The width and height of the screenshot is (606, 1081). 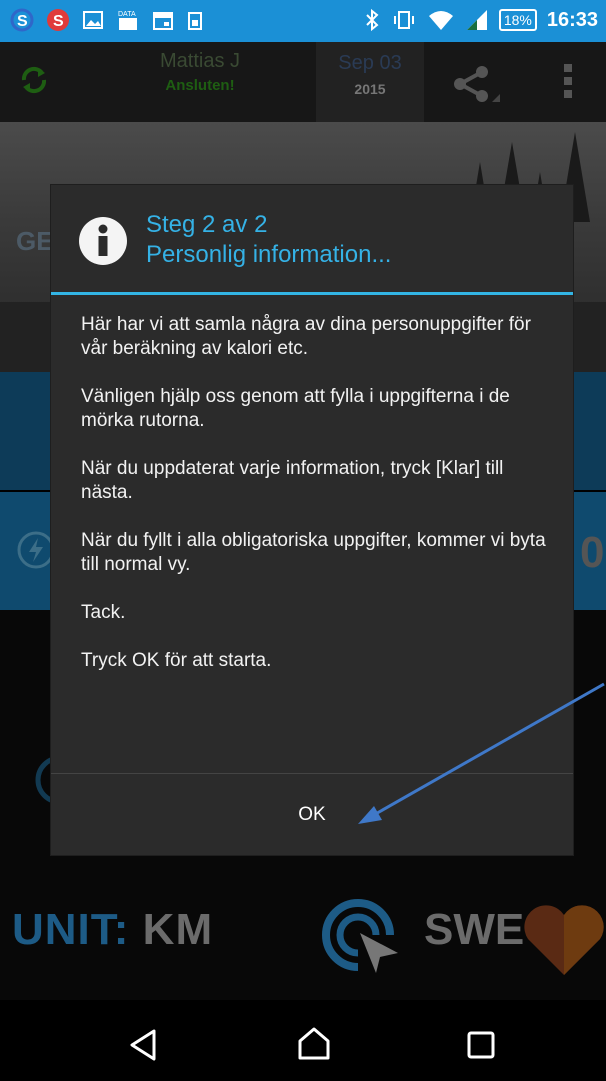 I want to click on dialog-paragraph: Tryck OK för att starta., so click(x=176, y=660).